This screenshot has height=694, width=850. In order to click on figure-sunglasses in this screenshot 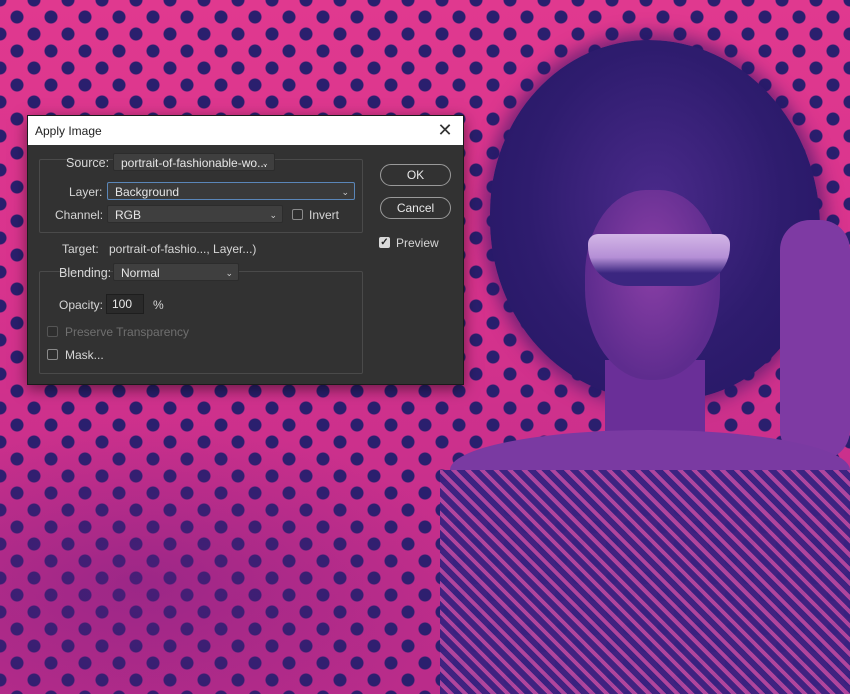, I will do `click(659, 260)`.